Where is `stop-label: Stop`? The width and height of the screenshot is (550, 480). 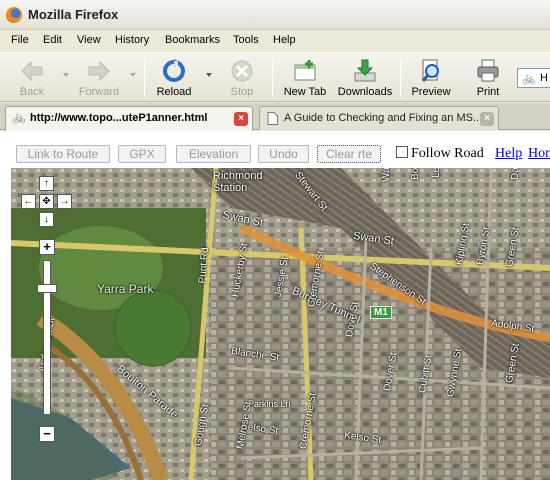
stop-label: Stop is located at coordinates (242, 92).